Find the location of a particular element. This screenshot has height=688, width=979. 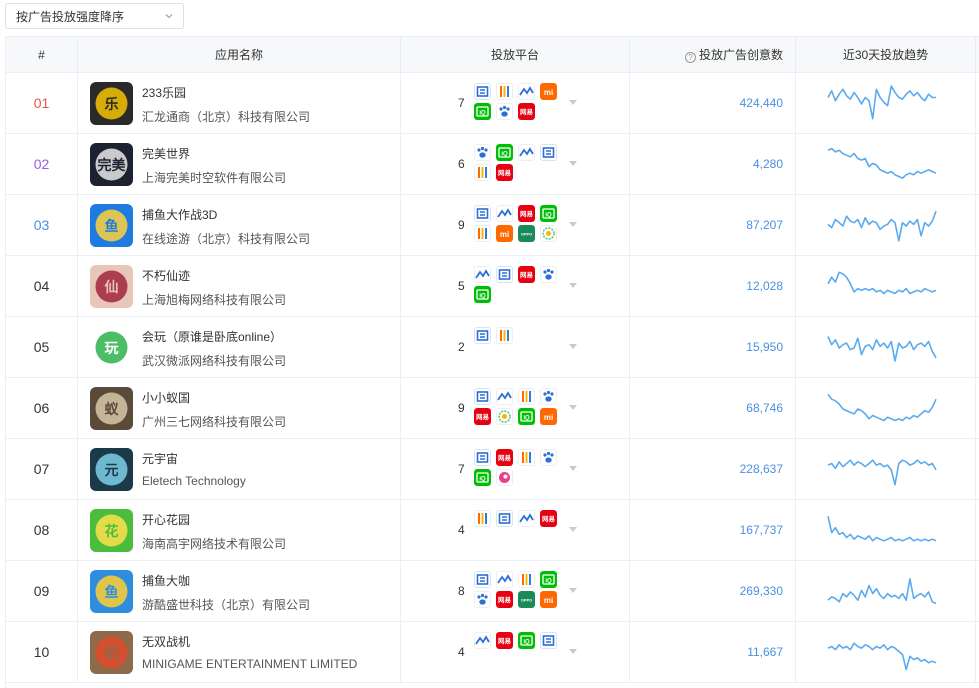

app-icon-text: 完美 is located at coordinates (112, 165).